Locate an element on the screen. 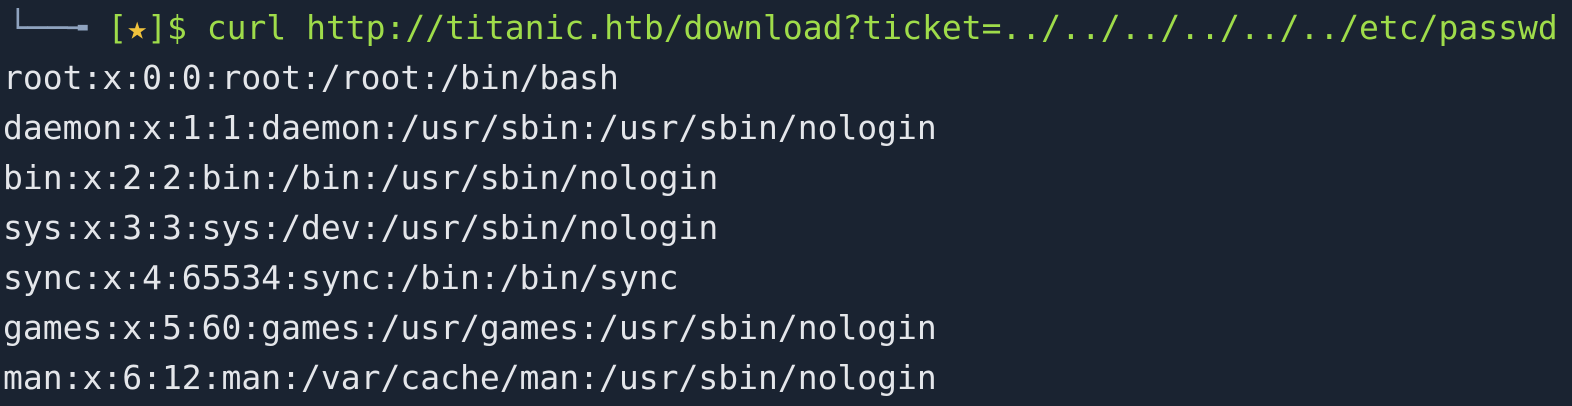 This screenshot has width=1572, height=406. prompt-dollar: ]$ is located at coordinates (167, 27).